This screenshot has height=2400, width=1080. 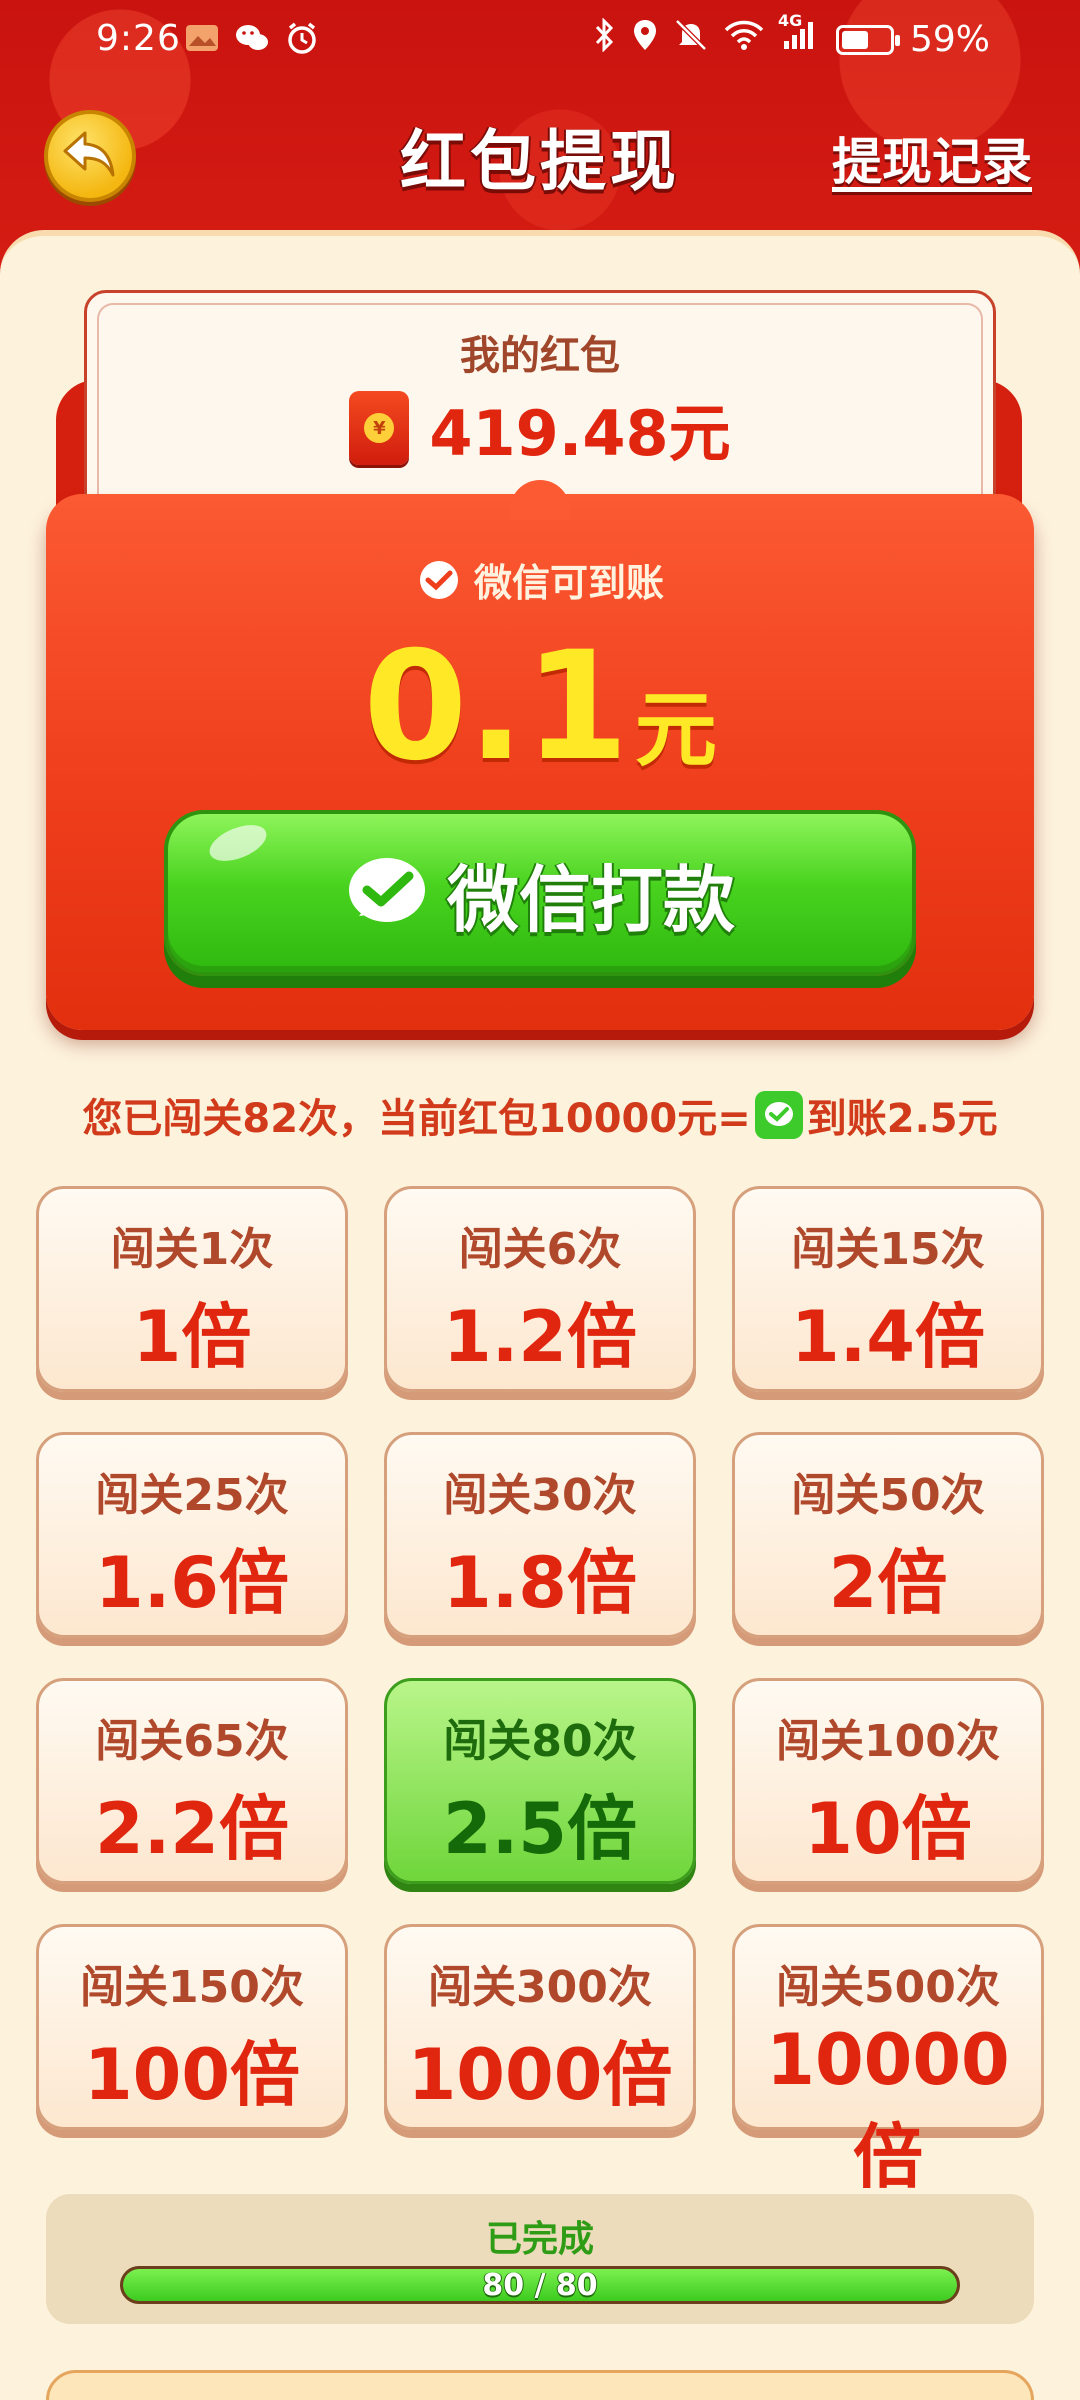 What do you see at coordinates (138, 38) in the screenshot?
I see `status-time: 9:26` at bounding box center [138, 38].